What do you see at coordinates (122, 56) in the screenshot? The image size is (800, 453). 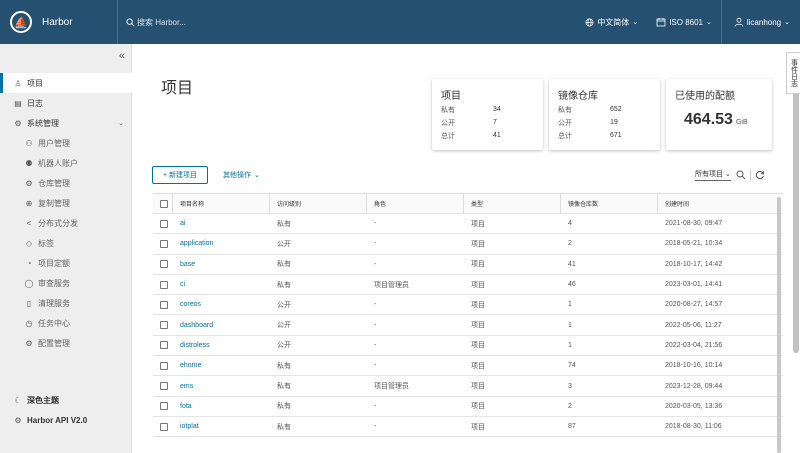 I see `collapse-sidebar-icon: «` at bounding box center [122, 56].